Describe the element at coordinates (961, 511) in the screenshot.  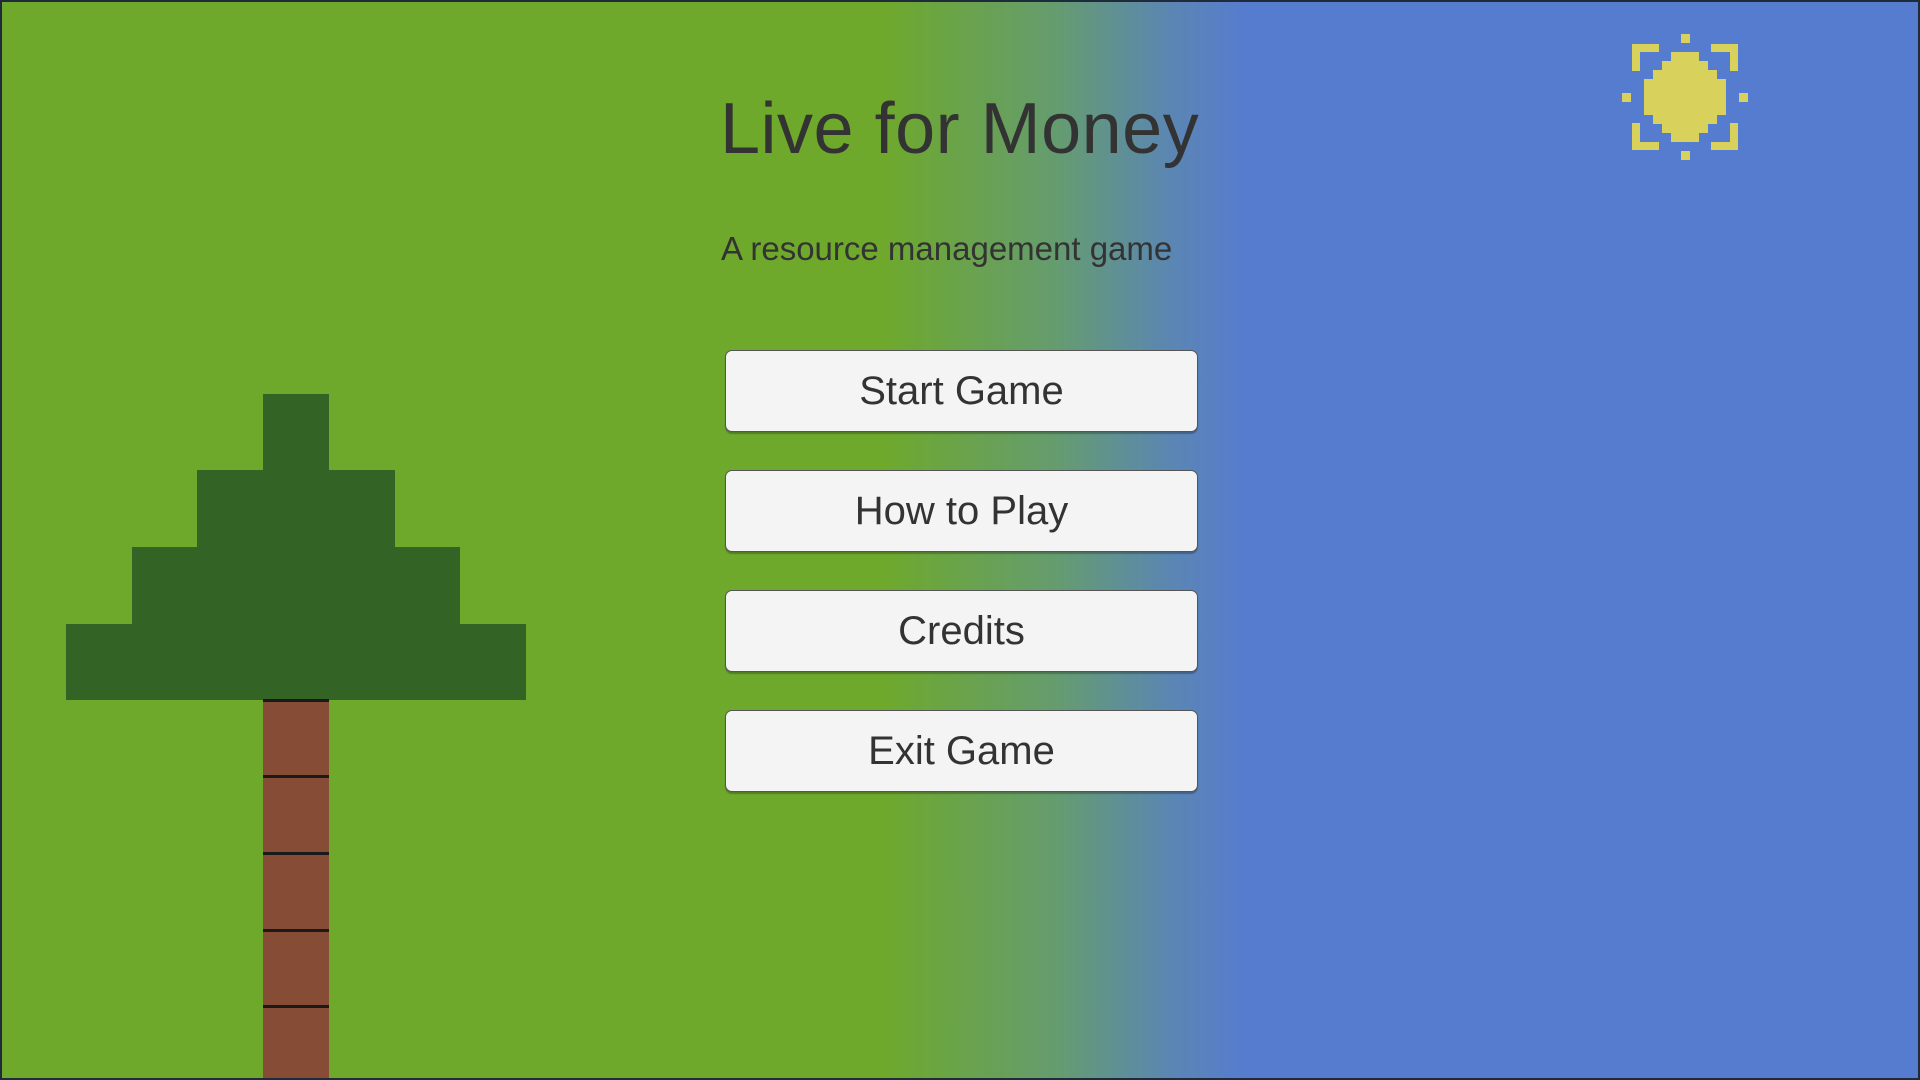
I see `how-to-play-button: How to Play` at that location.